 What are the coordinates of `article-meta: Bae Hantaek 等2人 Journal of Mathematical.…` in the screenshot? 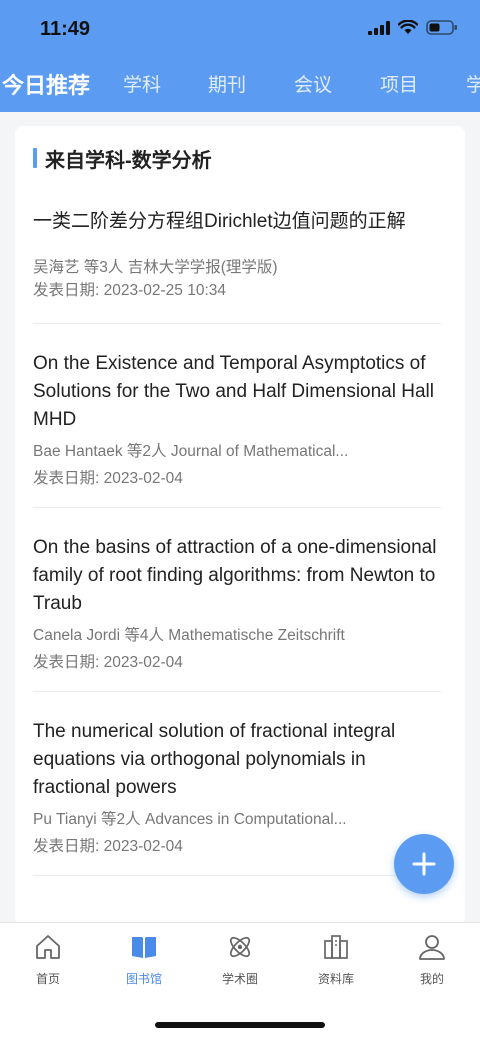 It's located at (191, 451).